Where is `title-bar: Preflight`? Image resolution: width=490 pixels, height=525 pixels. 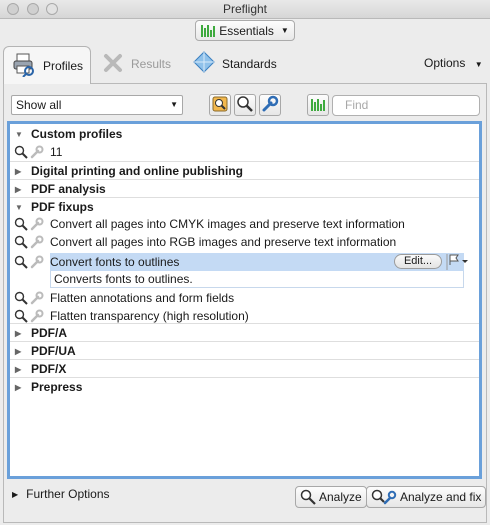 title-bar: Preflight is located at coordinates (245, 9).